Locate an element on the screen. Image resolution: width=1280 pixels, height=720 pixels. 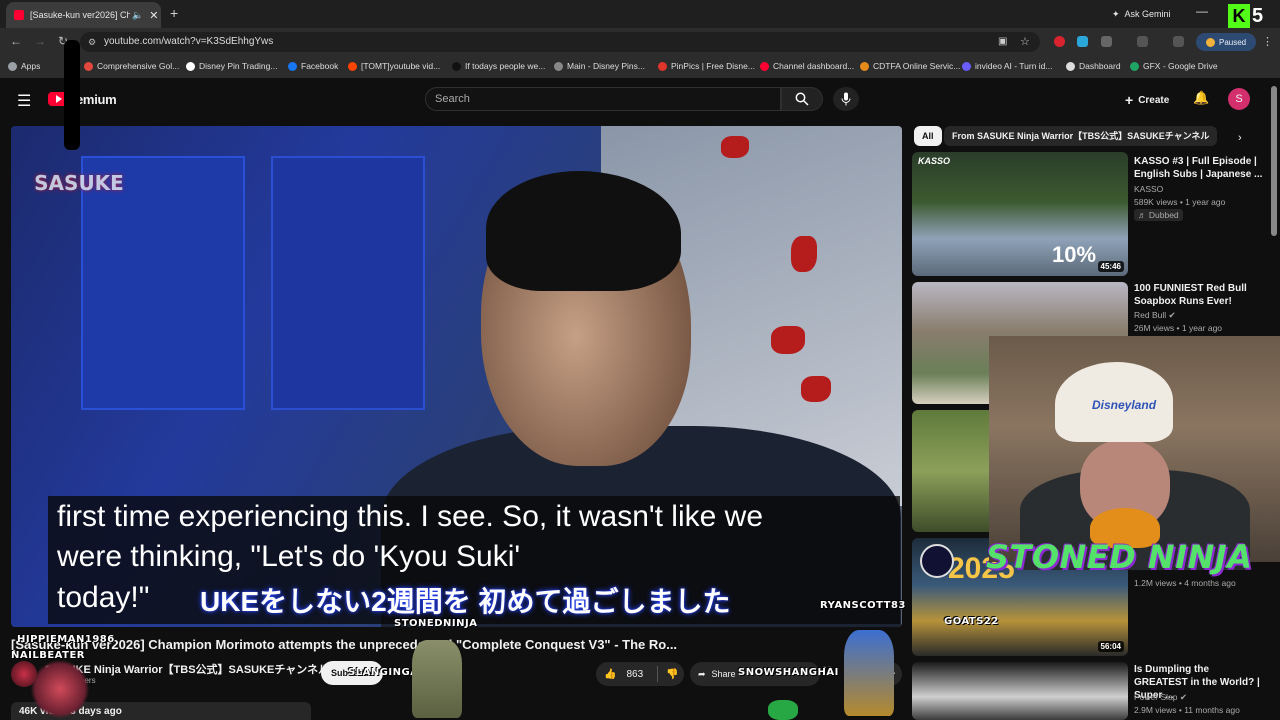
recommended-channel: Power Slap ✔ is located at coordinates (1160, 697).